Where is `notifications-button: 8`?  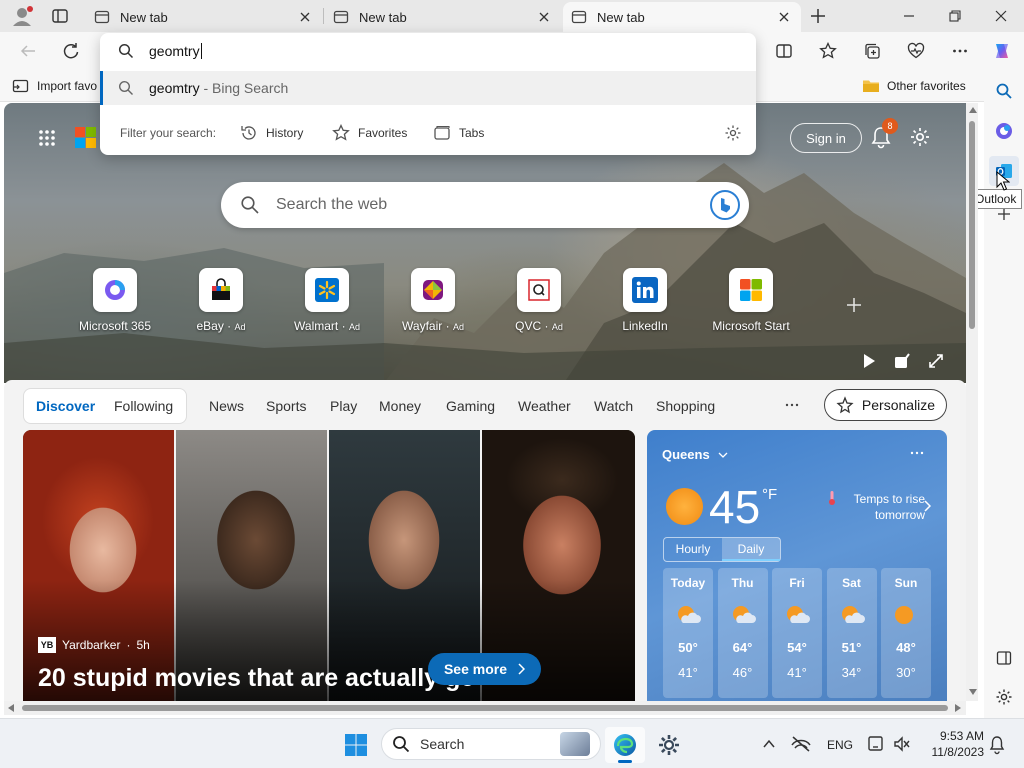 notifications-button: 8 is located at coordinates (884, 134).